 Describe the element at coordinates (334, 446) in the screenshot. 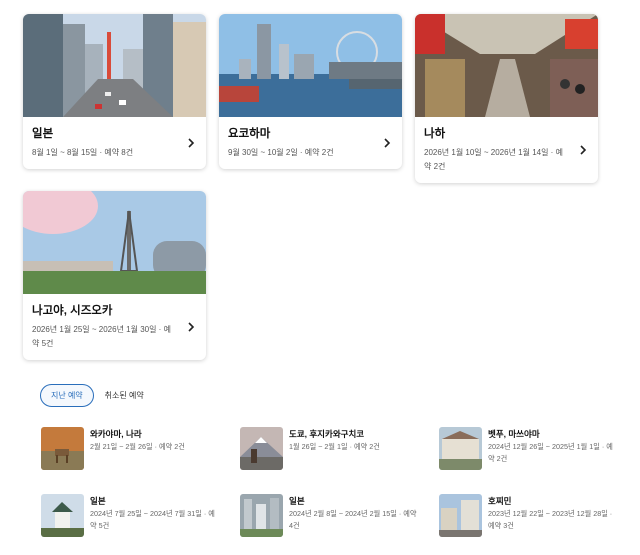

I see `trip-dates: 1월 26일 ~ 2월 1일 · 예약 2건` at that location.